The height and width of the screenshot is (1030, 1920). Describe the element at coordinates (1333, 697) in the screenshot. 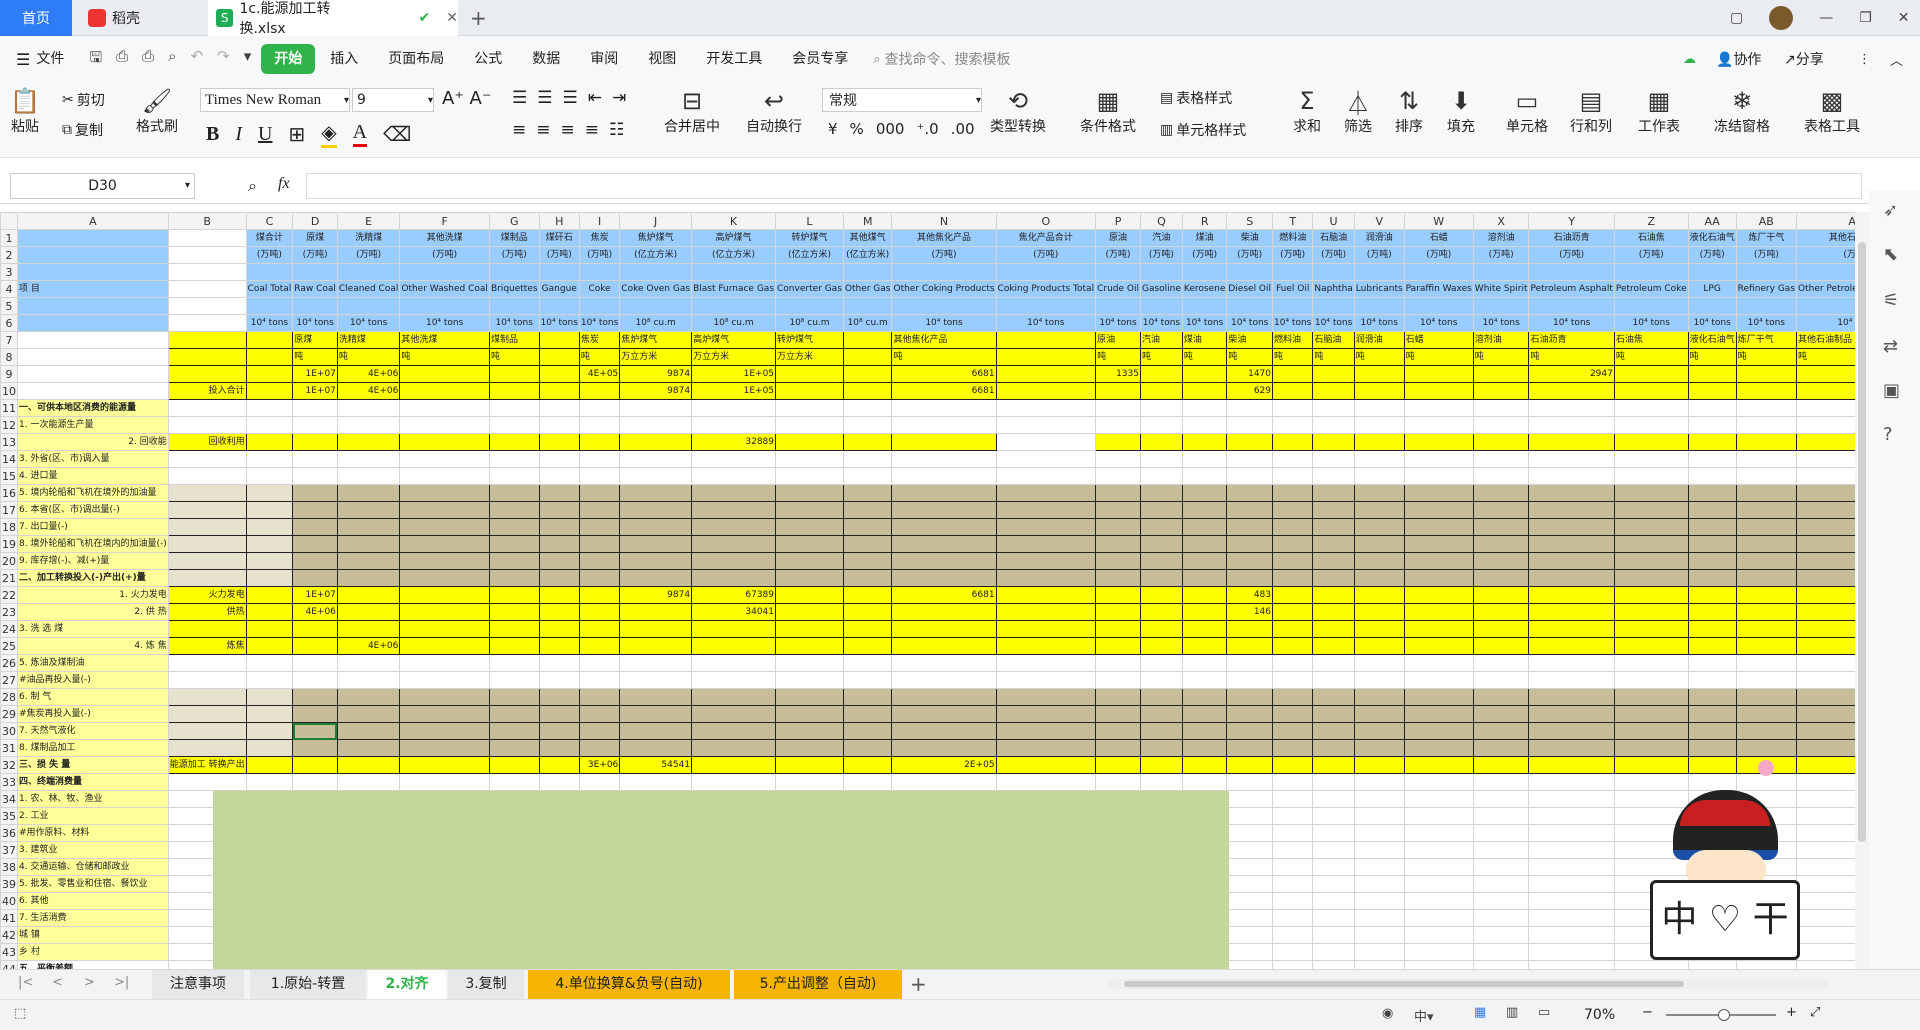

I see `cell-U28` at that location.